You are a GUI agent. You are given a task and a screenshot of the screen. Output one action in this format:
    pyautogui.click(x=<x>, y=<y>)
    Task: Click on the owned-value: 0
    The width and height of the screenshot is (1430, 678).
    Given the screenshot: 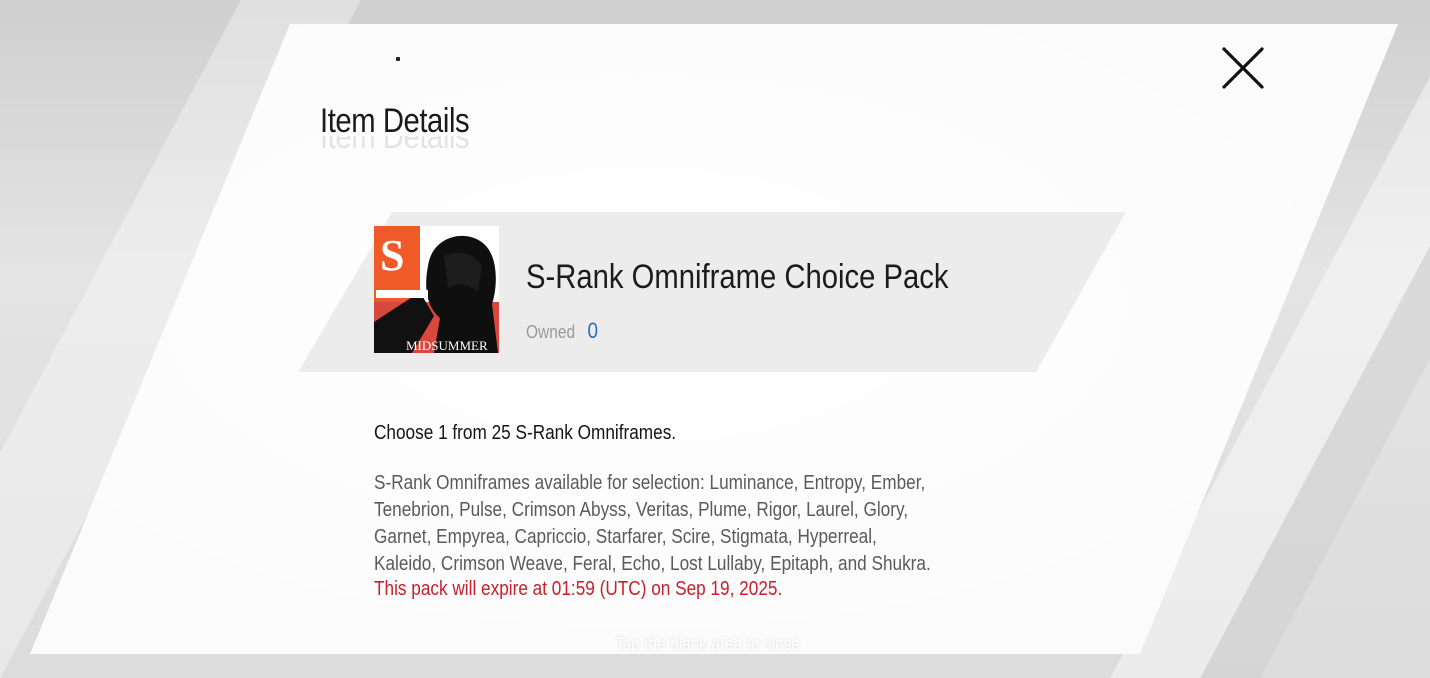 What is the action you would take?
    pyautogui.click(x=593, y=330)
    